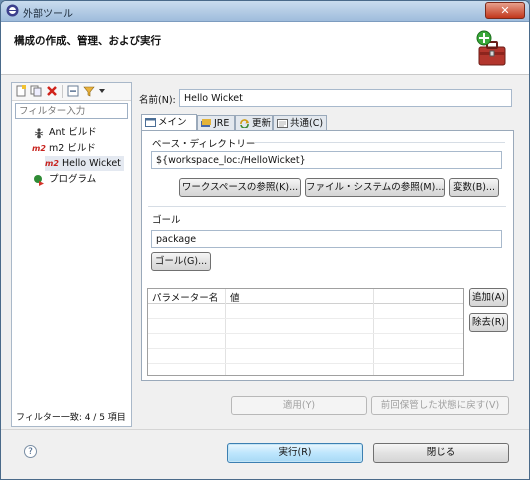  I want to click on help-icon: ?, so click(30, 451).